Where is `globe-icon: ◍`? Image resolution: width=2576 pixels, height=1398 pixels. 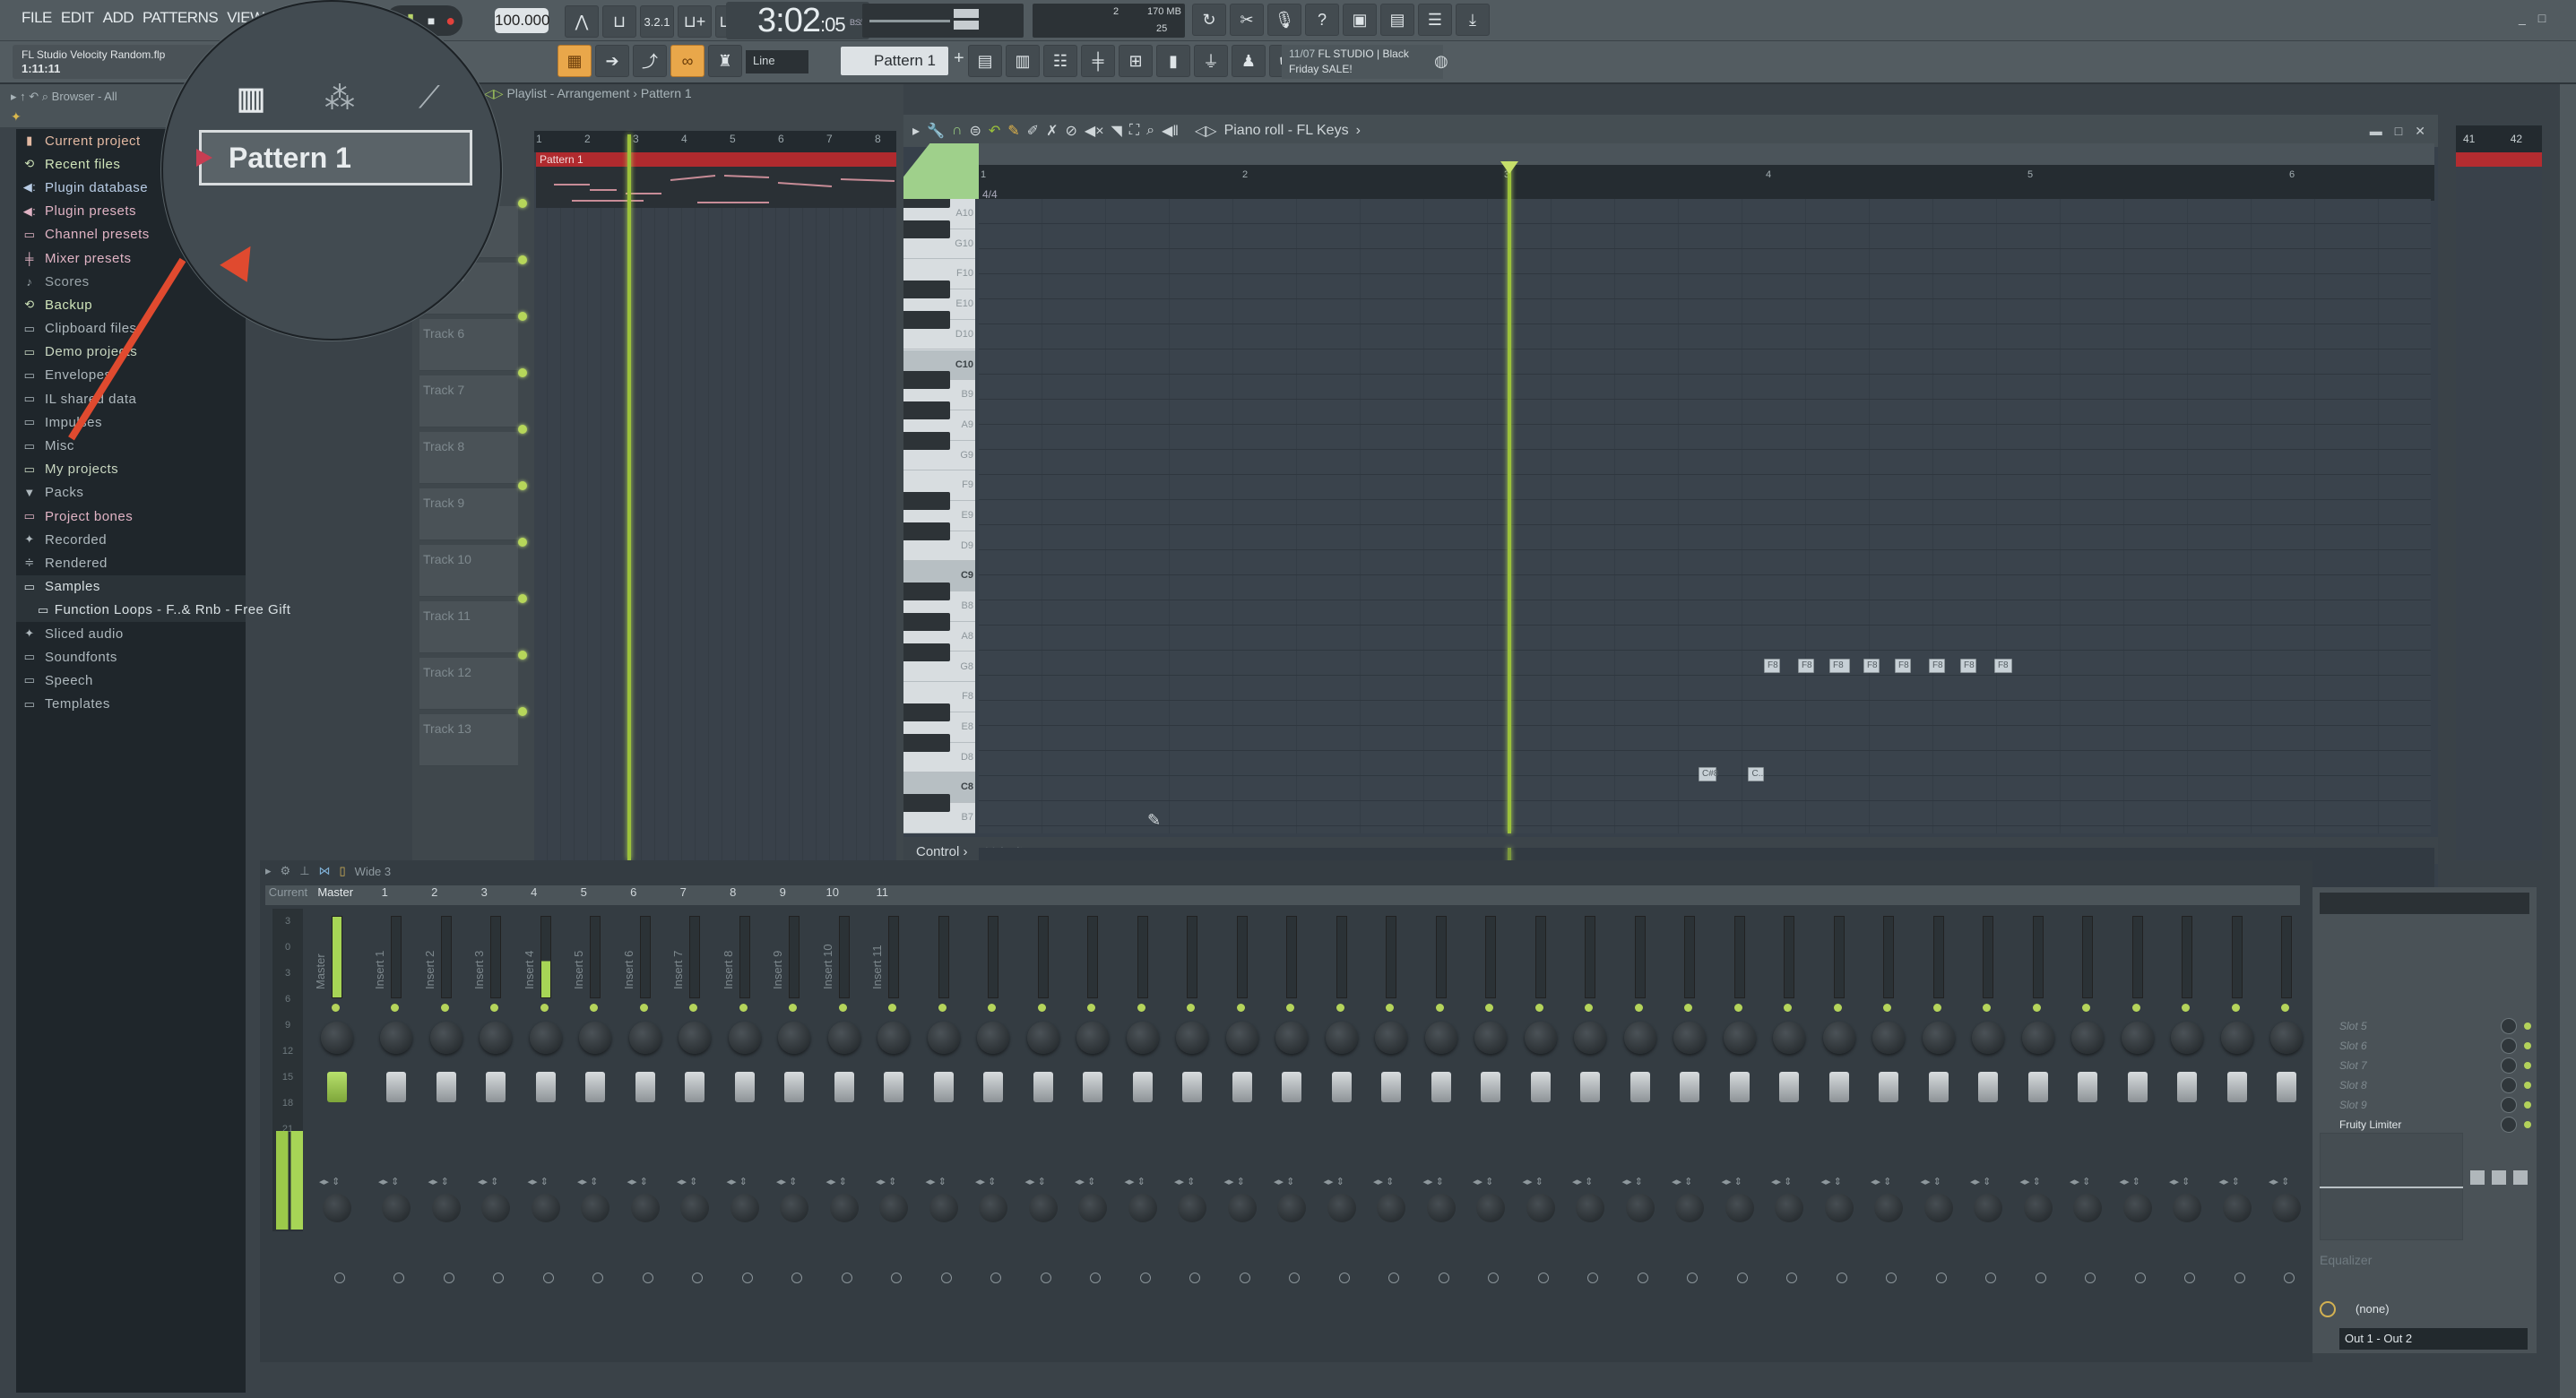
globe-icon: ◍ is located at coordinates (1441, 61).